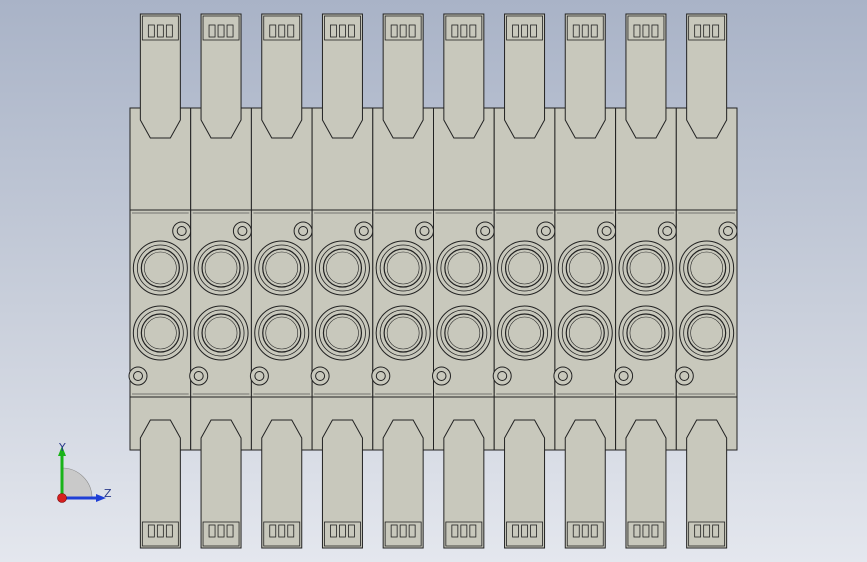 The width and height of the screenshot is (867, 562). What do you see at coordinates (108, 493) in the screenshot?
I see `z-axis-label: Z` at bounding box center [108, 493].